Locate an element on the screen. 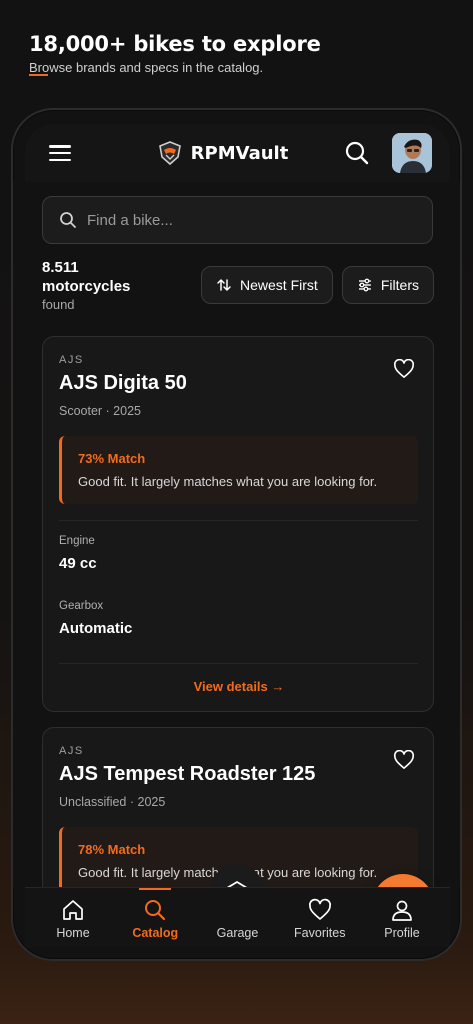 This screenshot has width=473, height=1024. results-found: found is located at coordinates (58, 304).